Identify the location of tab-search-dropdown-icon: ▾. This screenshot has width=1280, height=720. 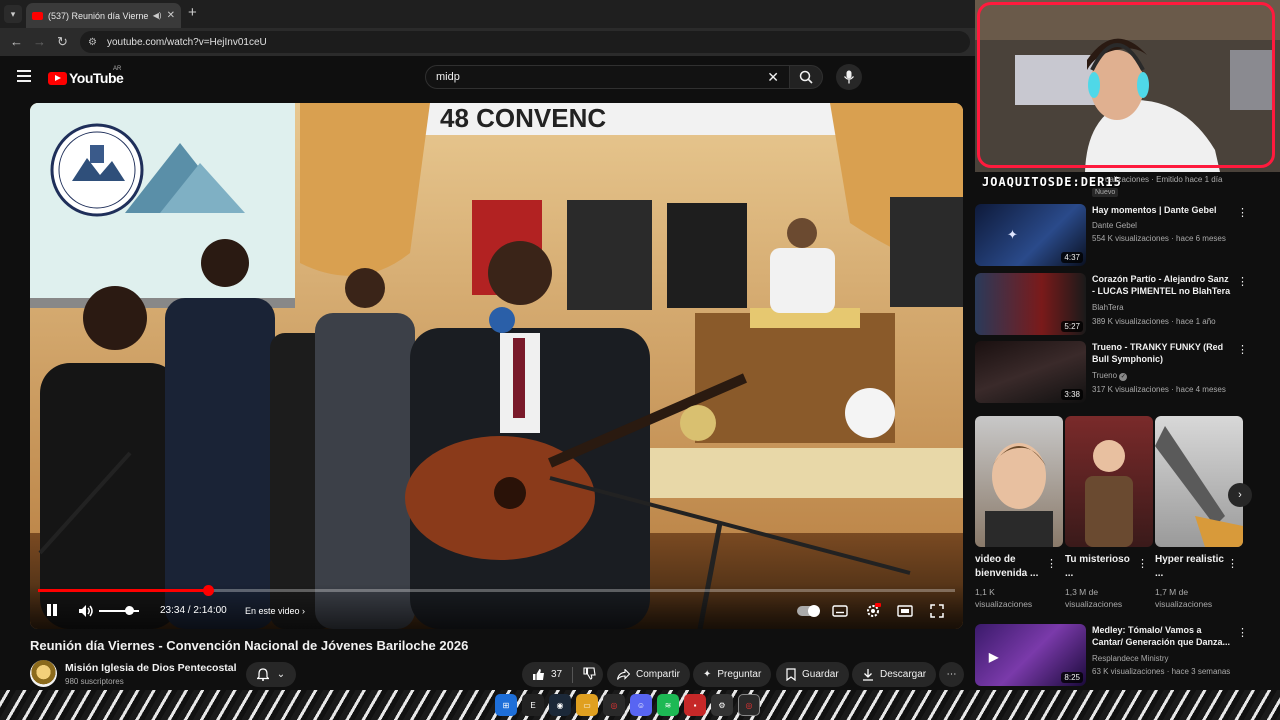
(13, 14).